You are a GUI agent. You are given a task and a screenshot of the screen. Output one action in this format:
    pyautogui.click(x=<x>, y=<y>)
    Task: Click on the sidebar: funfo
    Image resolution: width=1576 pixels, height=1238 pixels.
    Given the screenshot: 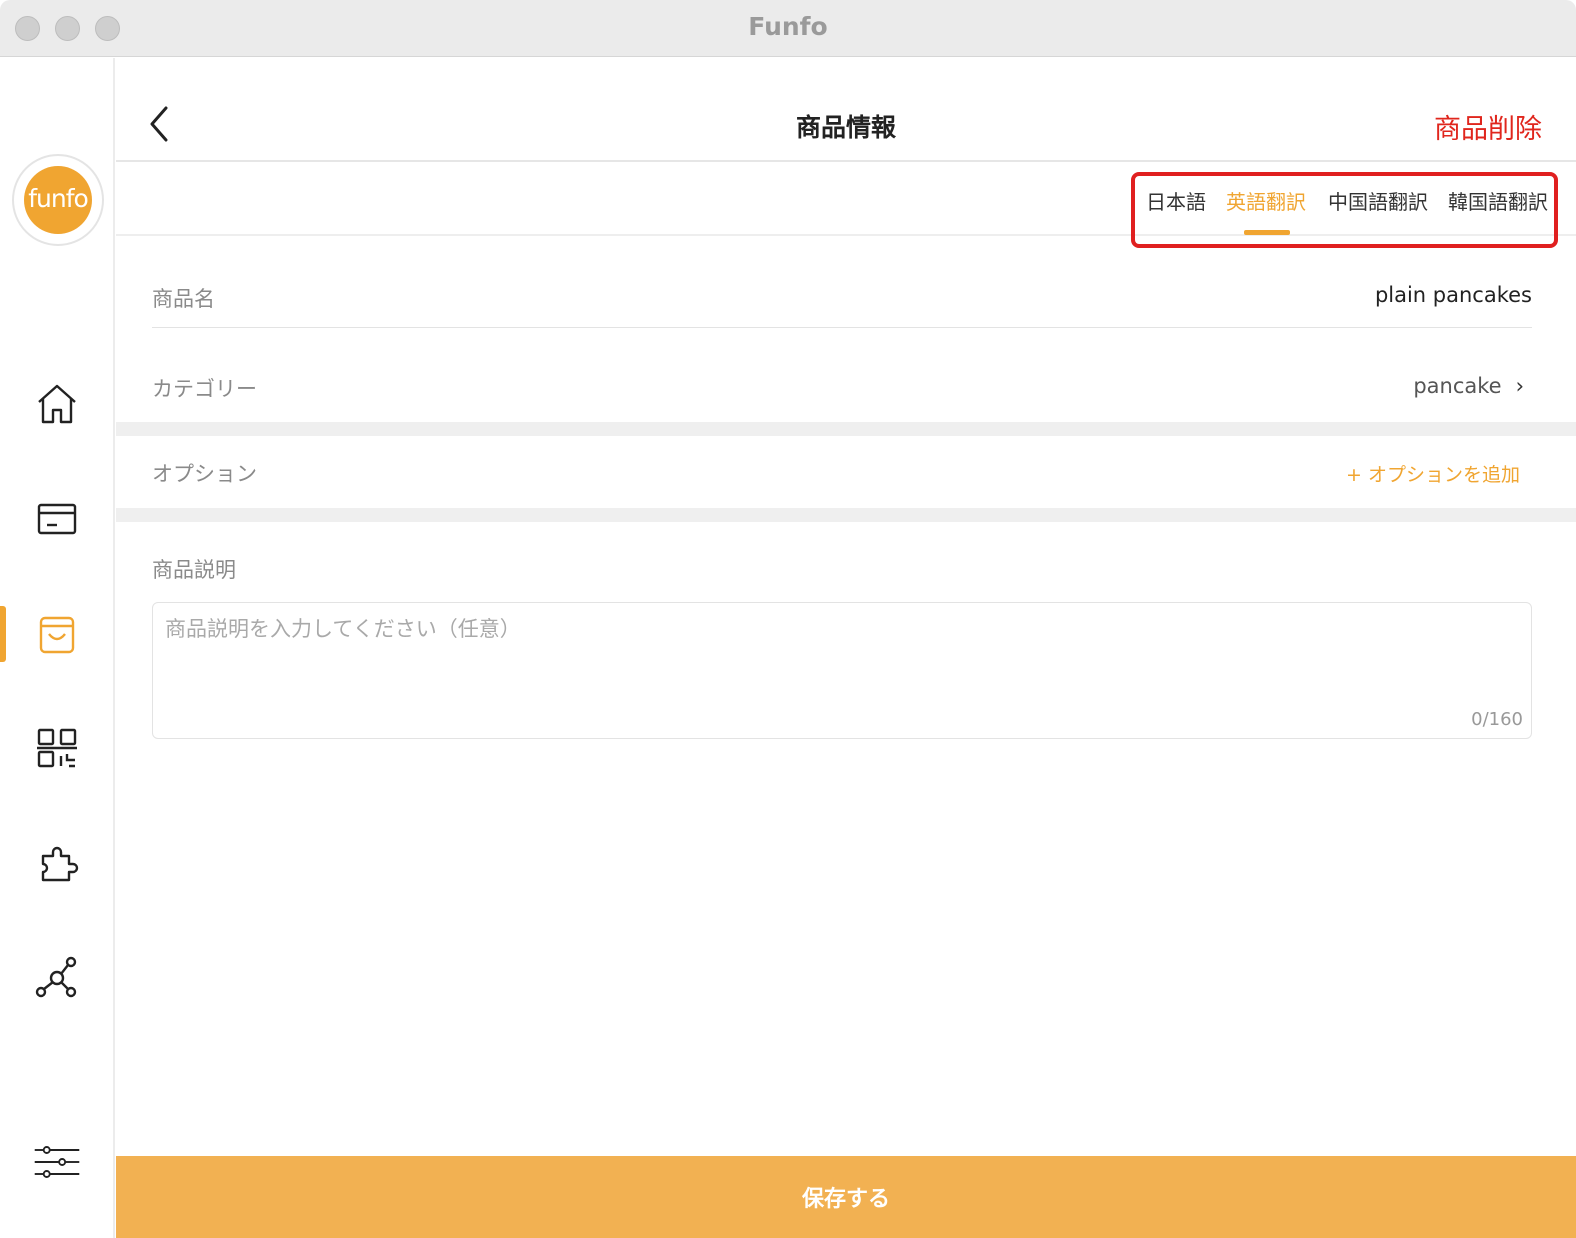 What is the action you would take?
    pyautogui.click(x=57, y=648)
    